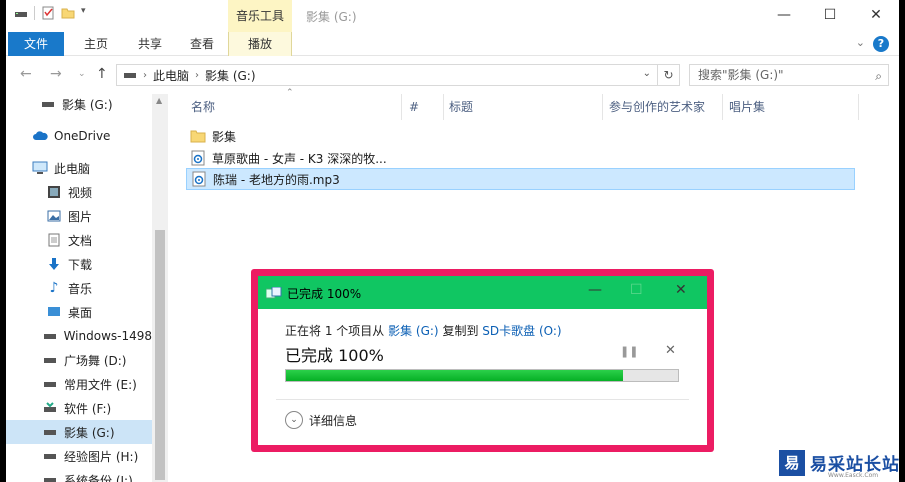 This screenshot has height=482, width=905. What do you see at coordinates (82, 74) in the screenshot?
I see `recent-locations-icon: ⌄` at bounding box center [82, 74].